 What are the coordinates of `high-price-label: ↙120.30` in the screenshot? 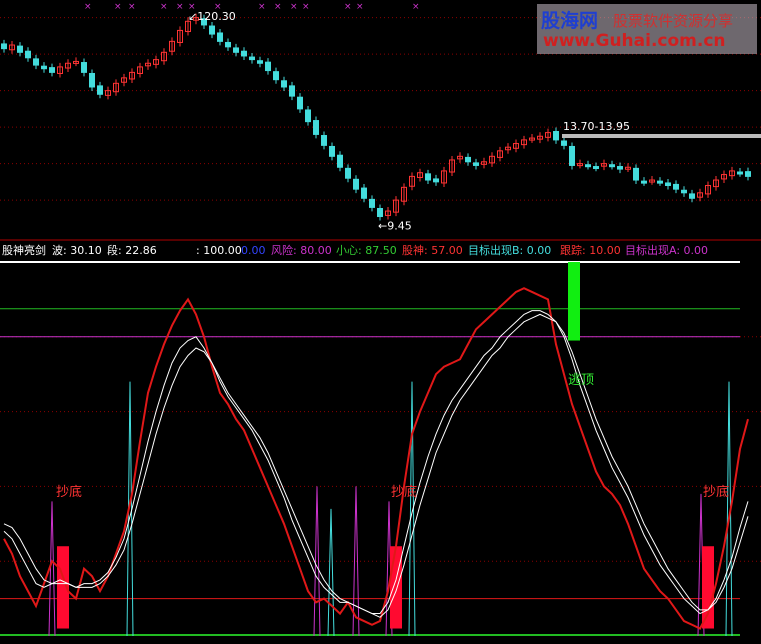 It's located at (212, 16).